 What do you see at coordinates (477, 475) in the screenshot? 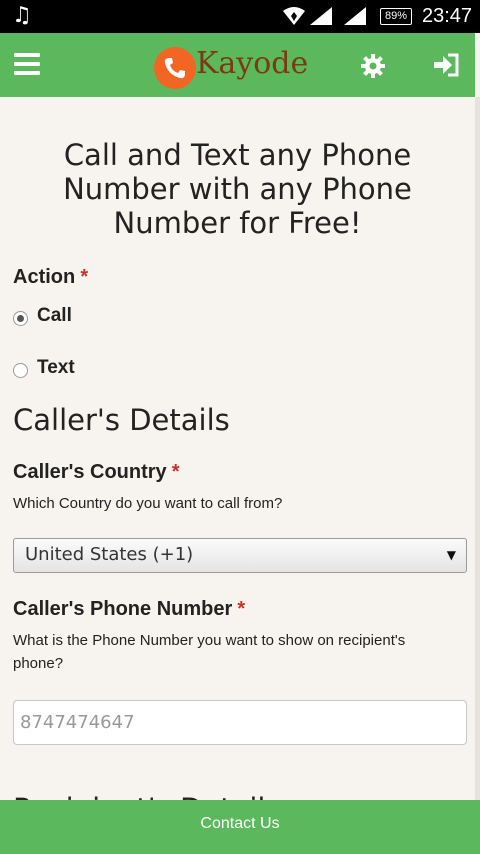
I see `scrollbar` at bounding box center [477, 475].